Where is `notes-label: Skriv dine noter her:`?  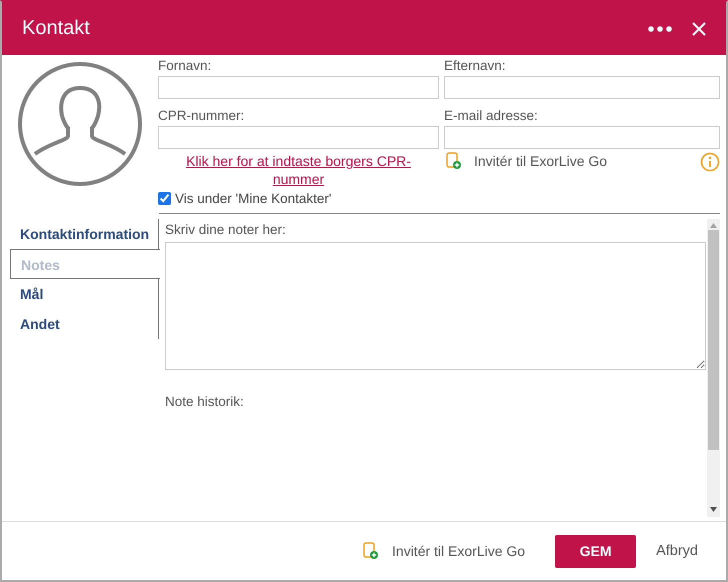 notes-label: Skriv dine noter her: is located at coordinates (226, 229).